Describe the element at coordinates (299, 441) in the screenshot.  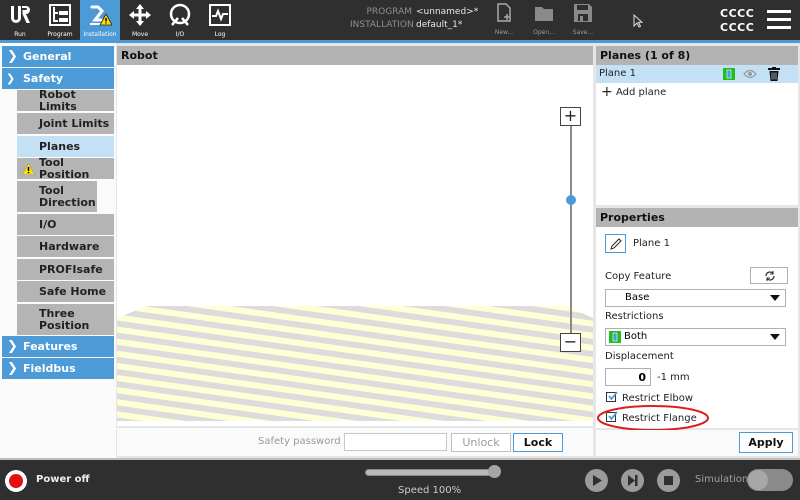
I see `safety-password-label: Safety password` at that location.